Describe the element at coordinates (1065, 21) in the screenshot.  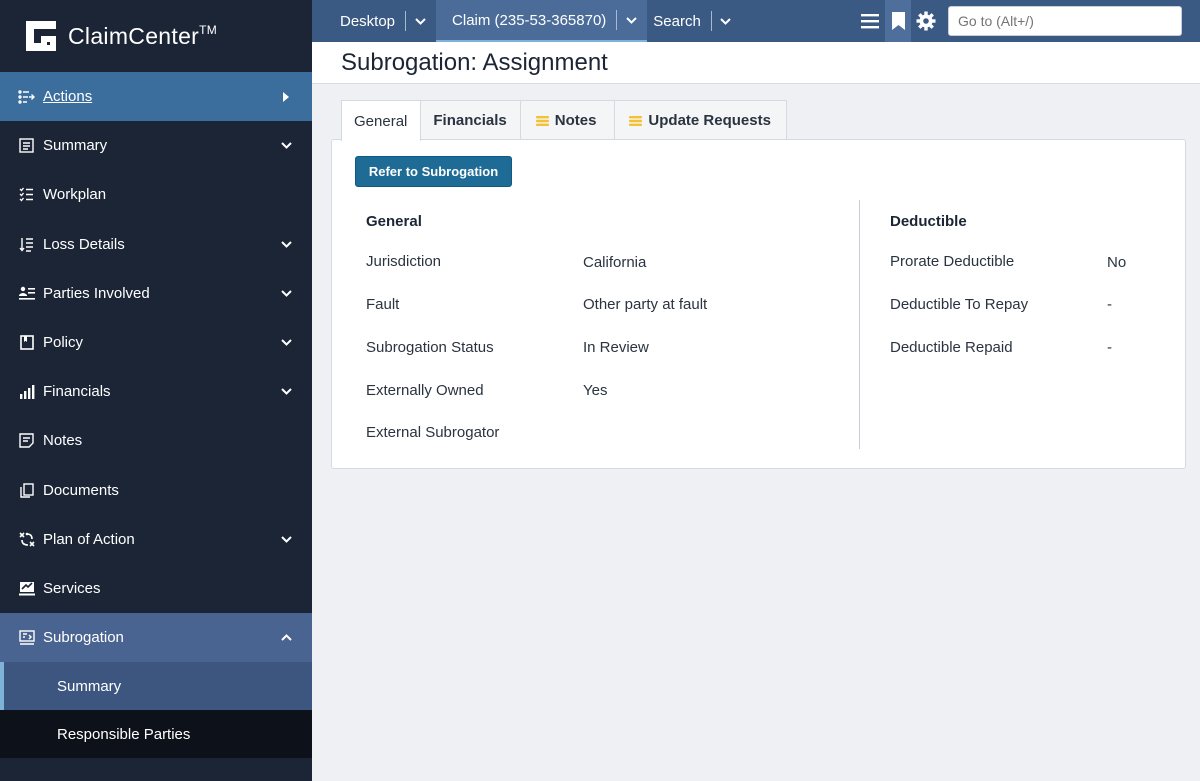
I see `goto-search-input` at that location.